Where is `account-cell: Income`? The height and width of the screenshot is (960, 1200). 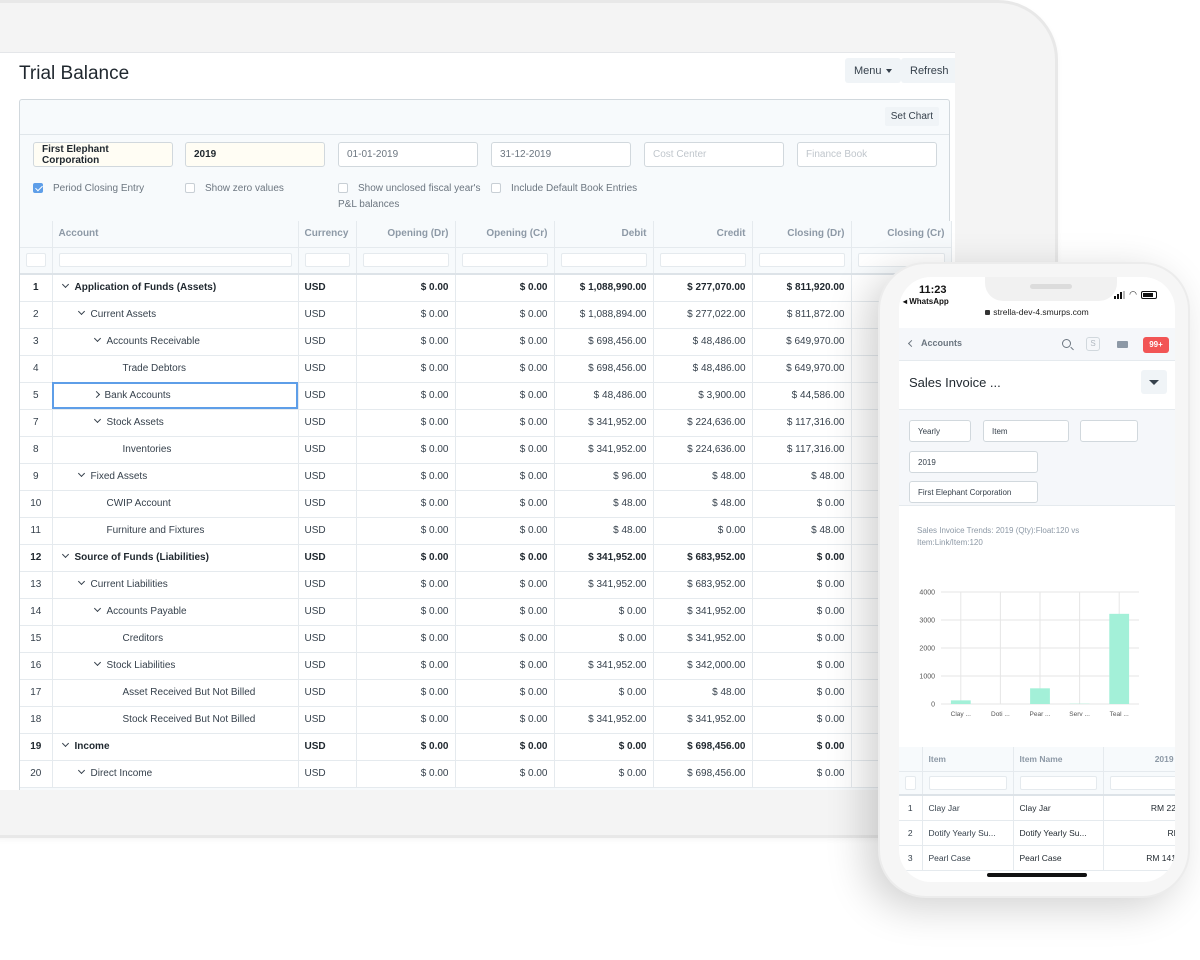
account-cell: Income is located at coordinates (175, 747).